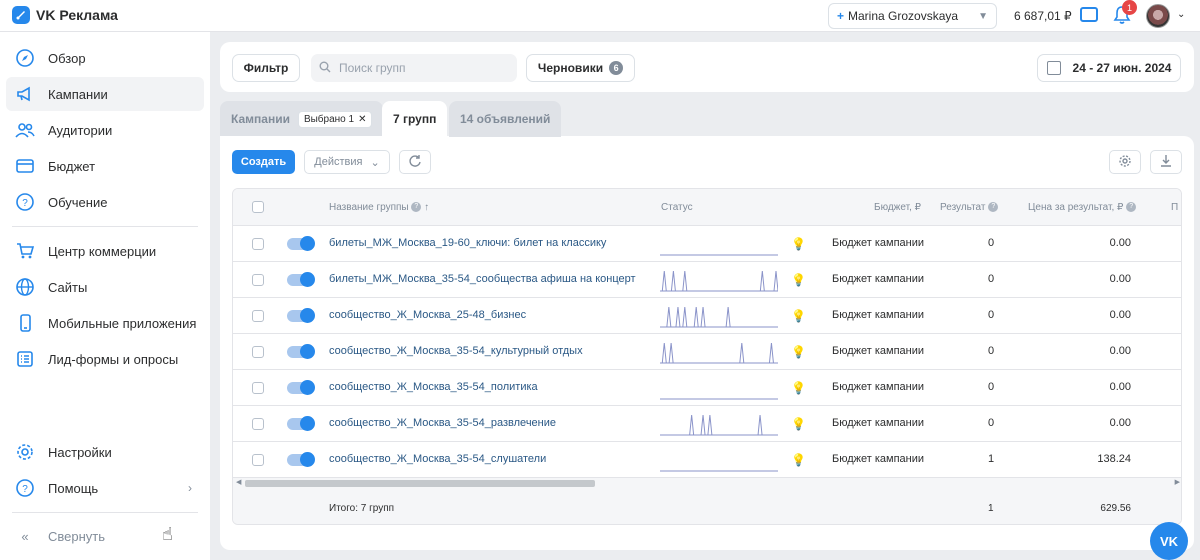 The width and height of the screenshot is (1200, 560). I want to click on sidebar-item-overview: Обзор, so click(105, 58).